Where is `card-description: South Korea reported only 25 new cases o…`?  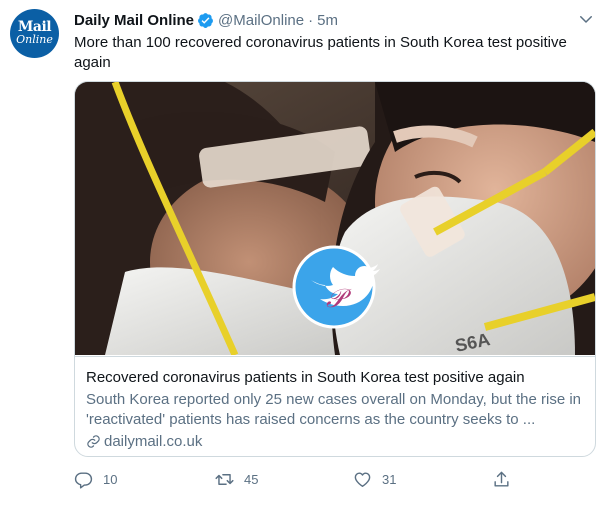
card-description: South Korea reported only 25 new cases o… is located at coordinates (334, 409).